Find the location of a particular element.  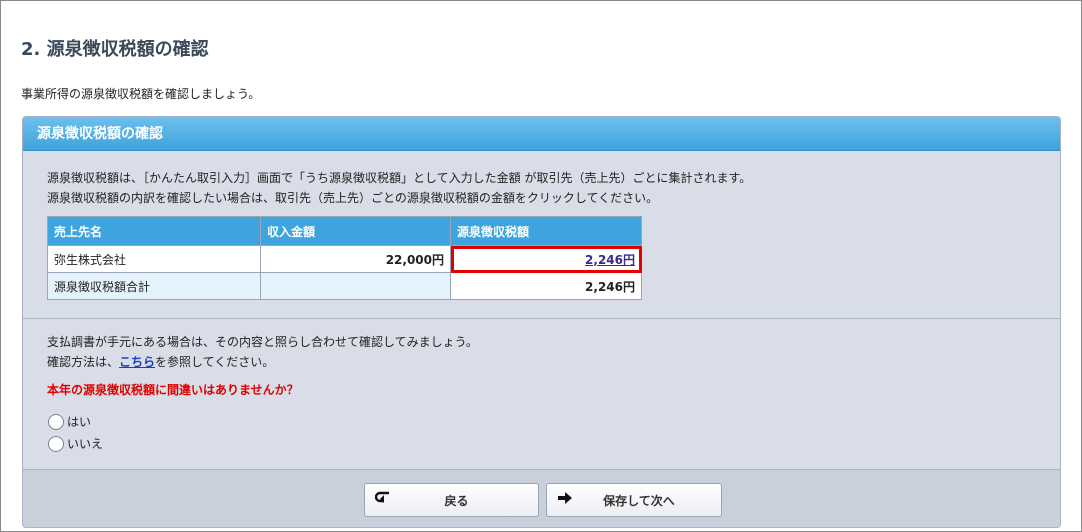

radio-no-label: いいえ is located at coordinates (85, 443).